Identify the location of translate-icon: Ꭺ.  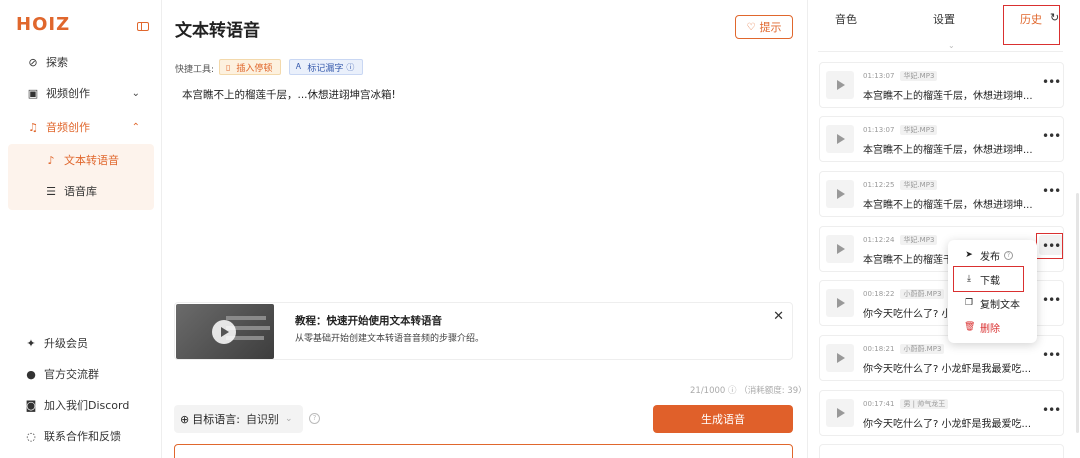
(299, 66).